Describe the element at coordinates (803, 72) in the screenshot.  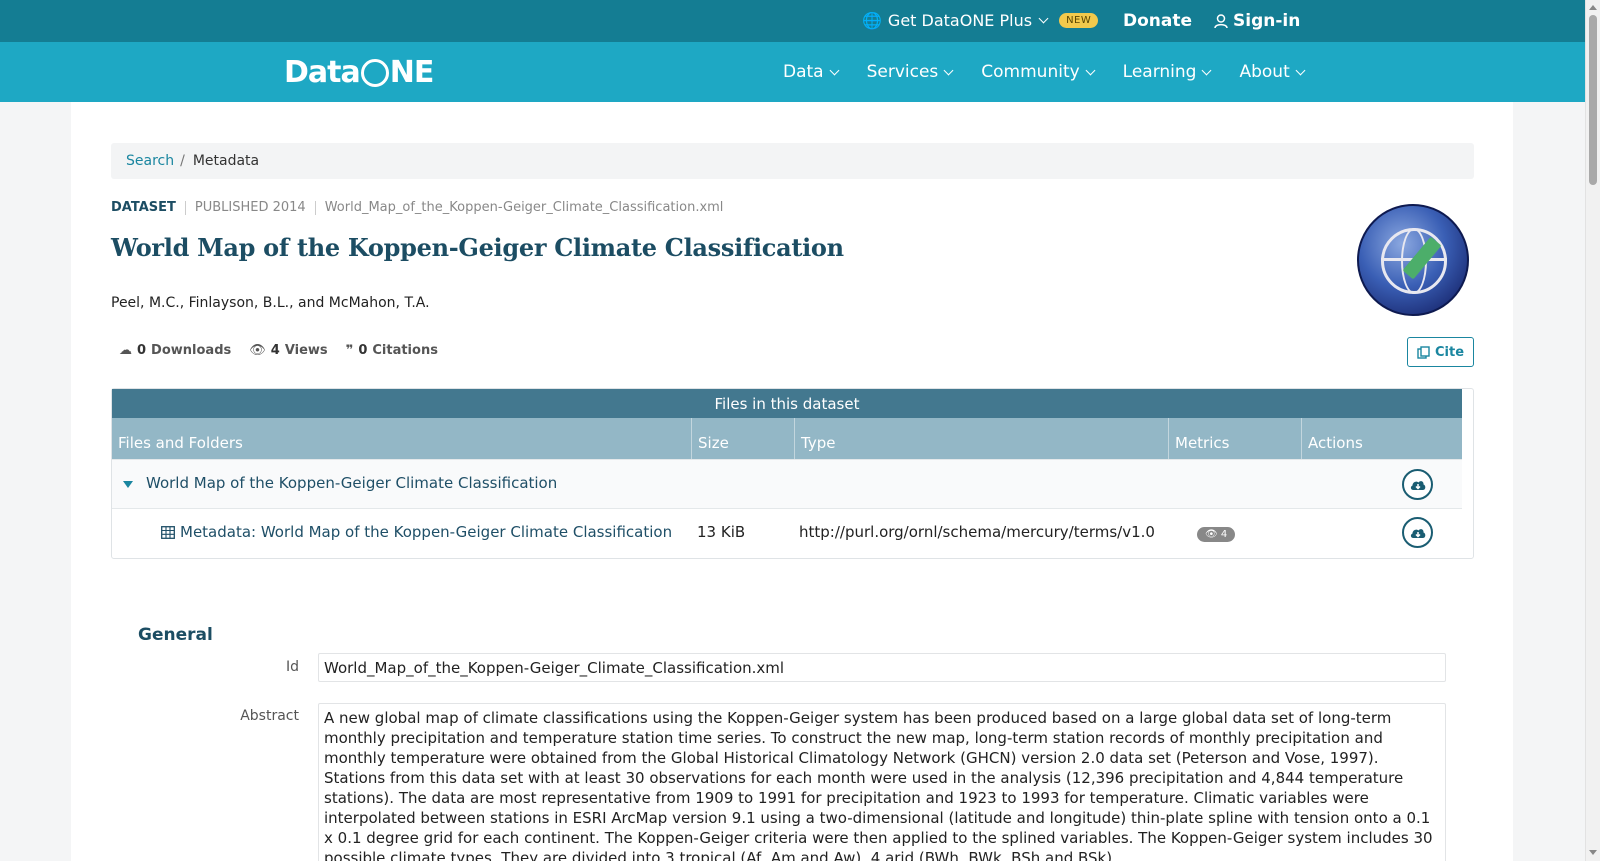
I see `nav-item-label: Data` at that location.